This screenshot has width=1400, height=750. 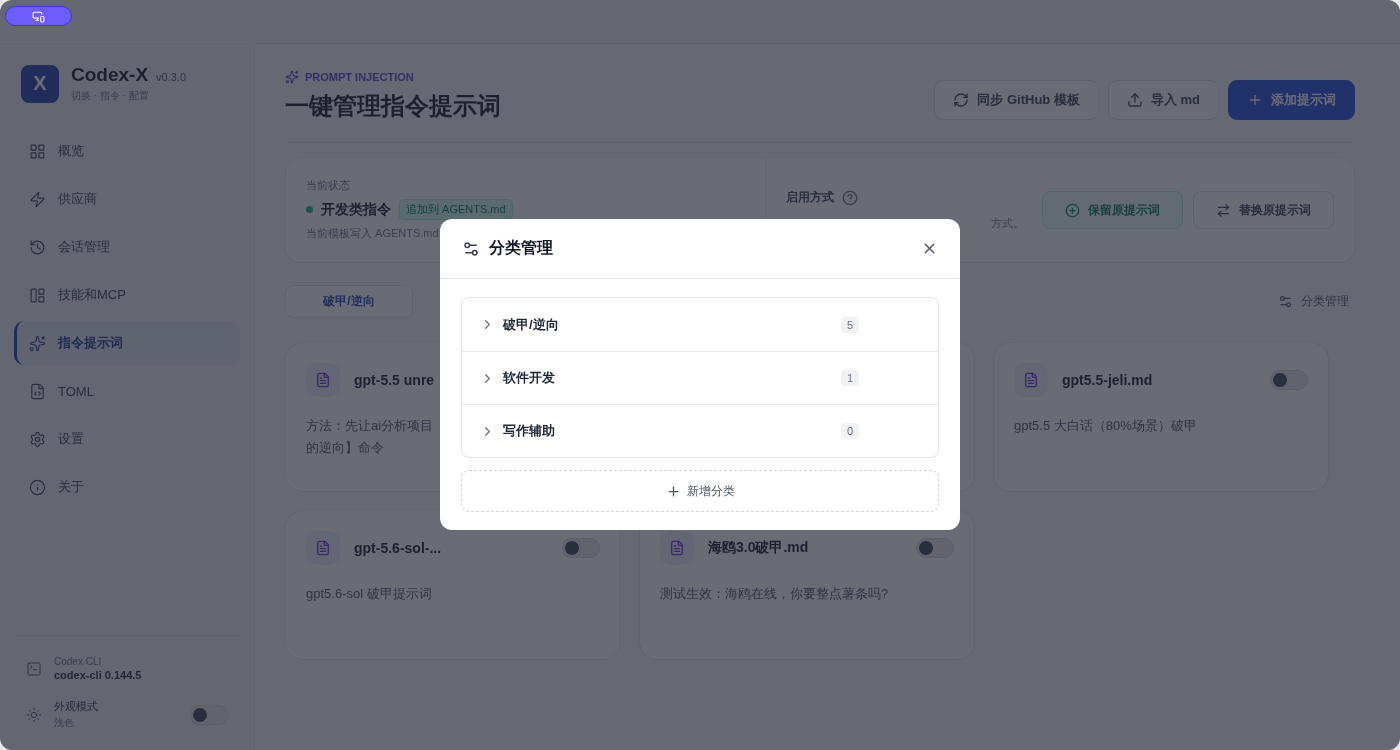 I want to click on category-count: 1, so click(x=850, y=378).